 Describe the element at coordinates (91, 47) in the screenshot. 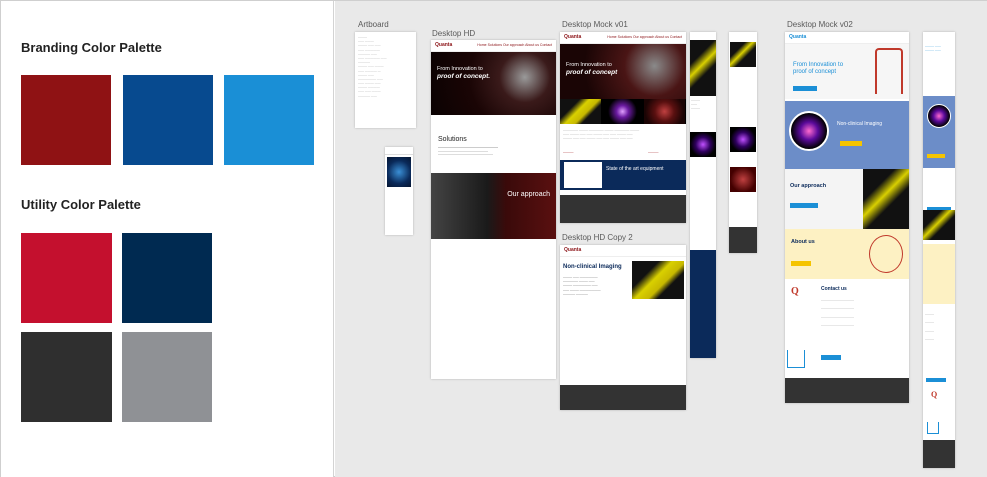

I see `branding-palette-title: Branding Color Palette` at that location.